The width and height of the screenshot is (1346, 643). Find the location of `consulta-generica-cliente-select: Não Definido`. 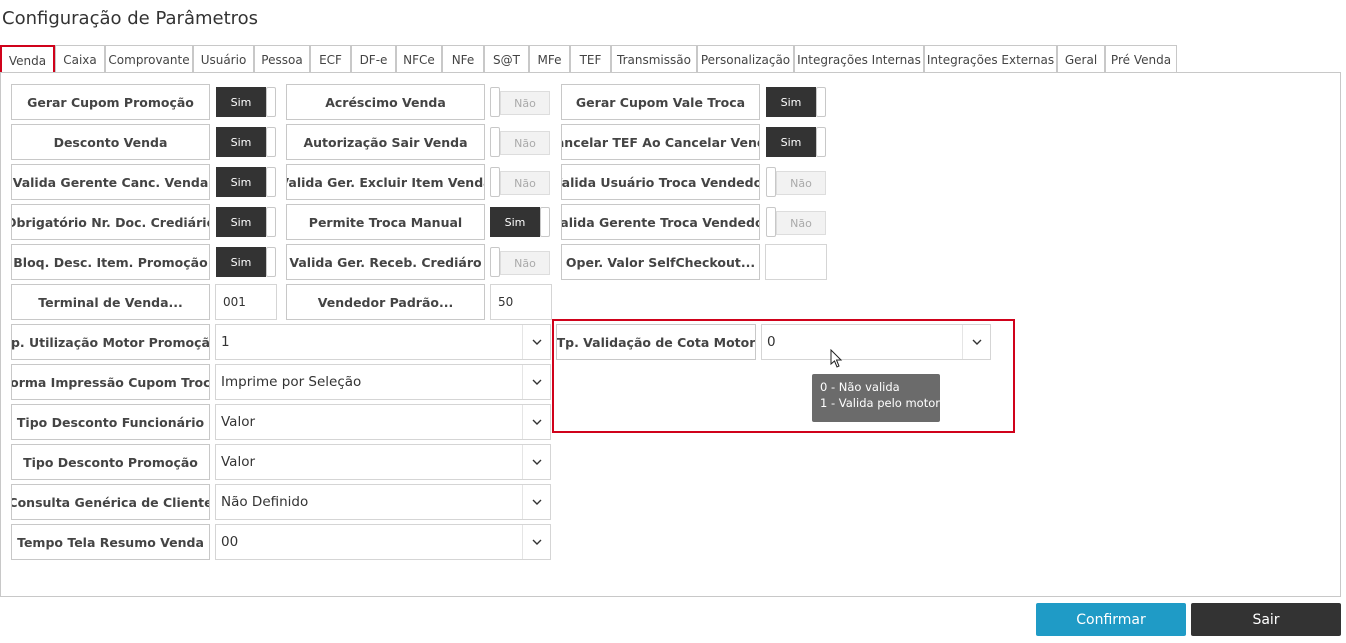

consulta-generica-cliente-select: Não Definido is located at coordinates (383, 502).